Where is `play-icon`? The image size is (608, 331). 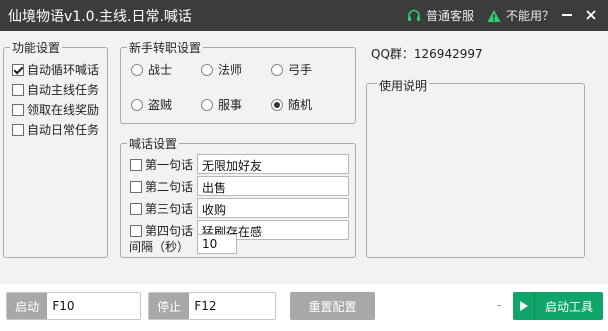
play-icon is located at coordinates (524, 306).